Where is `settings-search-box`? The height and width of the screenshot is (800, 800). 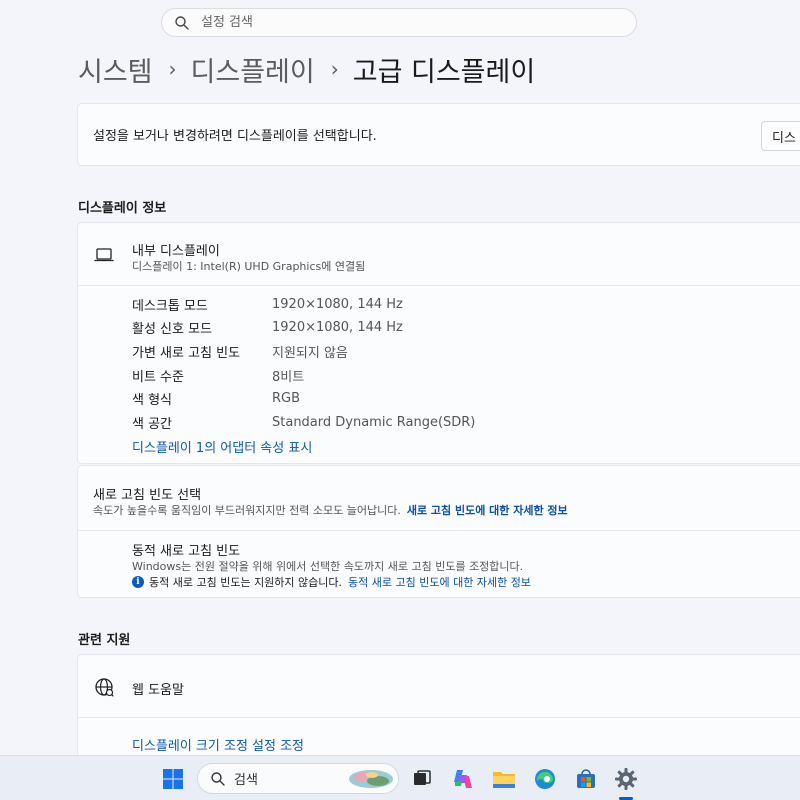 settings-search-box is located at coordinates (399, 22).